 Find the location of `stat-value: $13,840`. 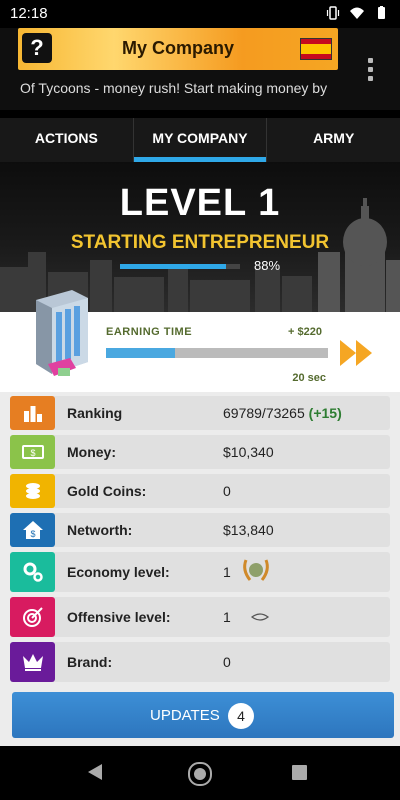

stat-value: $13,840 is located at coordinates (248, 530).